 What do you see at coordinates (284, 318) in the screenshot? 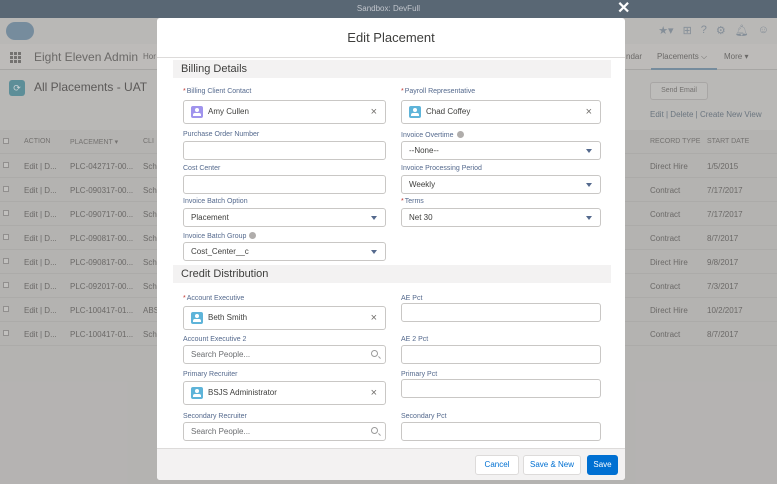
I see `account-executive-lookup: Beth Smith ×` at bounding box center [284, 318].